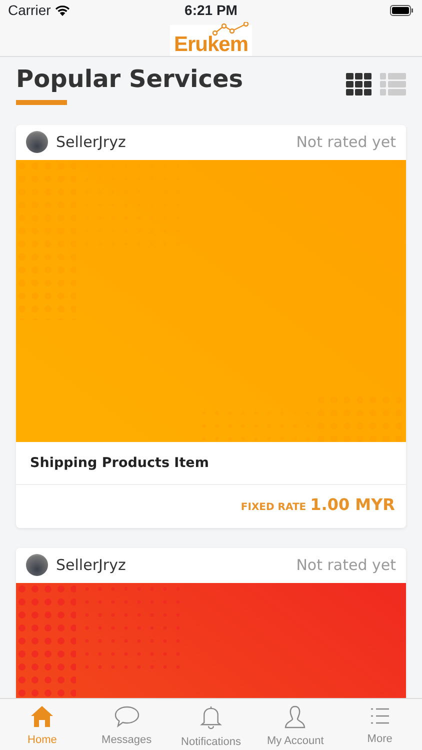 This screenshot has height=750, width=422. I want to click on rate-label: FIXED RATE, so click(273, 507).